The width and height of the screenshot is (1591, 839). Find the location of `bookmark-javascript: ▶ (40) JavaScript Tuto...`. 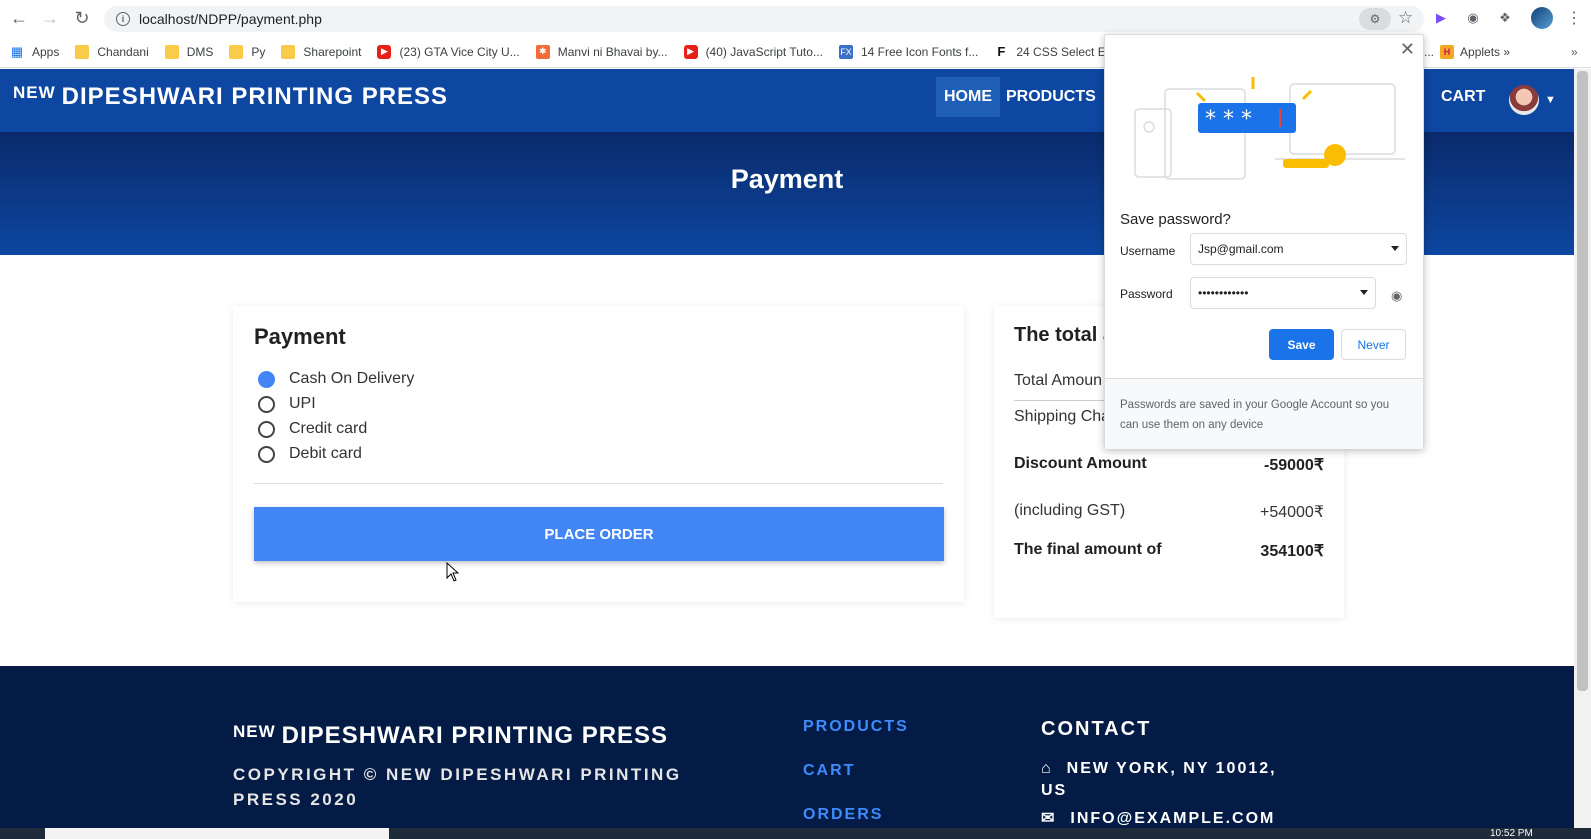

bookmark-javascript: ▶ (40) JavaScript Tuto... is located at coordinates (753, 51).